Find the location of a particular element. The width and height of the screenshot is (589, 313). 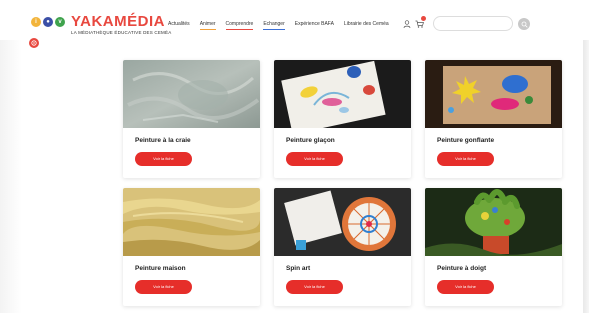

activity-card: Peinture gonflante Voir la fiche is located at coordinates (493, 119).